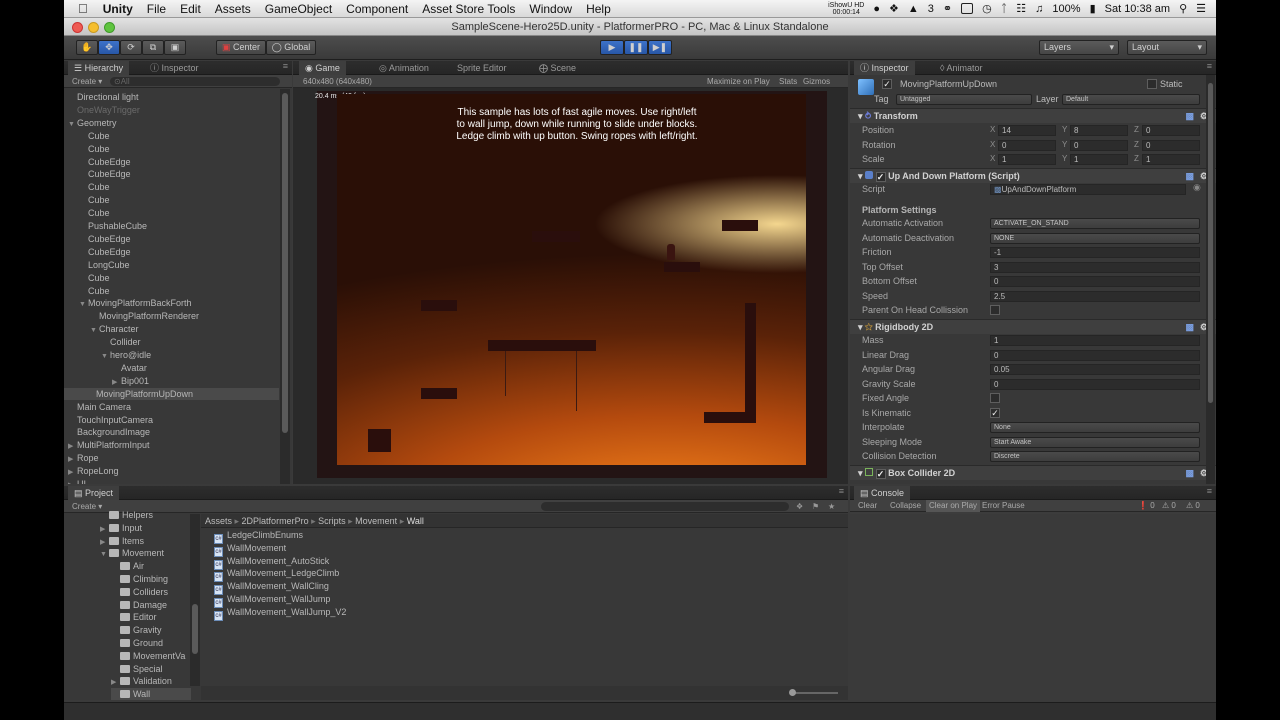 This screenshot has height=720, width=1280. Describe the element at coordinates (280, 613) in the screenshot. I see `project-file-item: c# WallMovement_WallJump_V2` at that location.